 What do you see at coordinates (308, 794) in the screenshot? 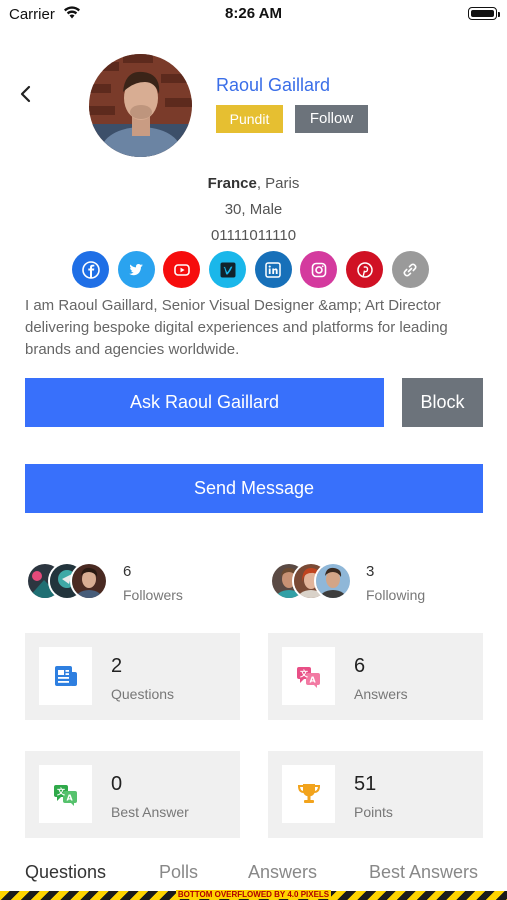
I see `trophy-icon` at bounding box center [308, 794].